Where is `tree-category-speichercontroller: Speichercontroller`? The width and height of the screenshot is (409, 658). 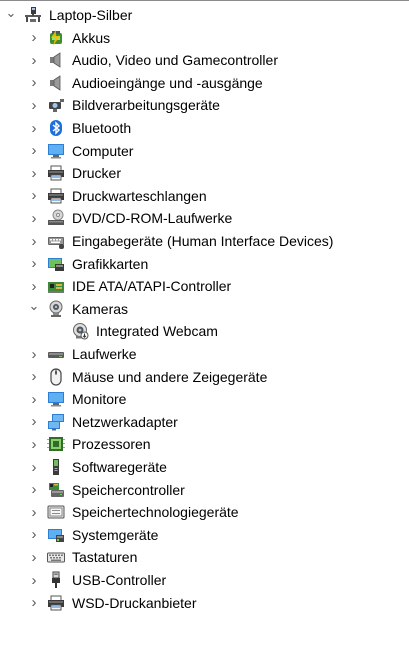 tree-category-speichercontroller: Speichercontroller is located at coordinates (106, 490).